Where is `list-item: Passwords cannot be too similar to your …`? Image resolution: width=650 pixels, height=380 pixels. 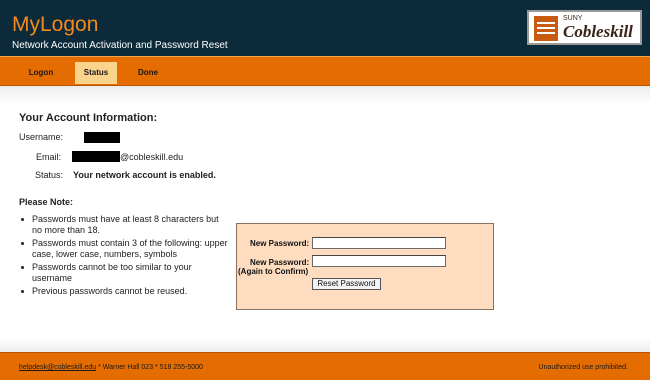
list-item: Passwords cannot be too similar to your … is located at coordinates (126, 273).